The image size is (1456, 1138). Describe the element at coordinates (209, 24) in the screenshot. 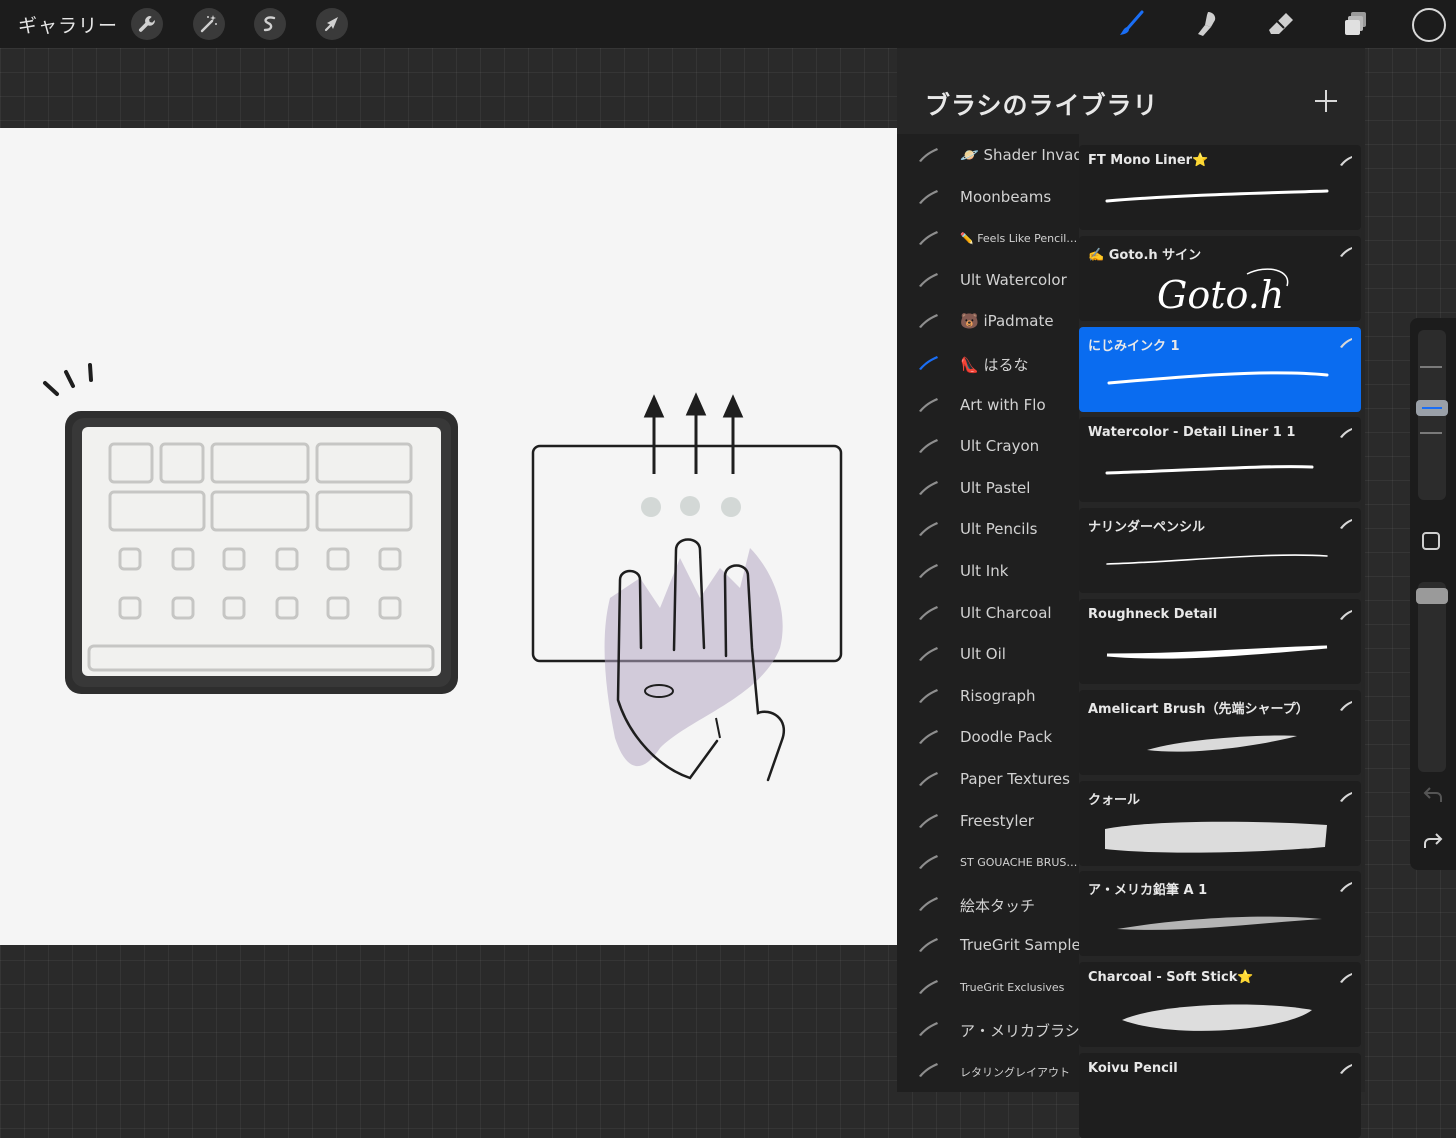

I see `magic-wand-icon` at that location.